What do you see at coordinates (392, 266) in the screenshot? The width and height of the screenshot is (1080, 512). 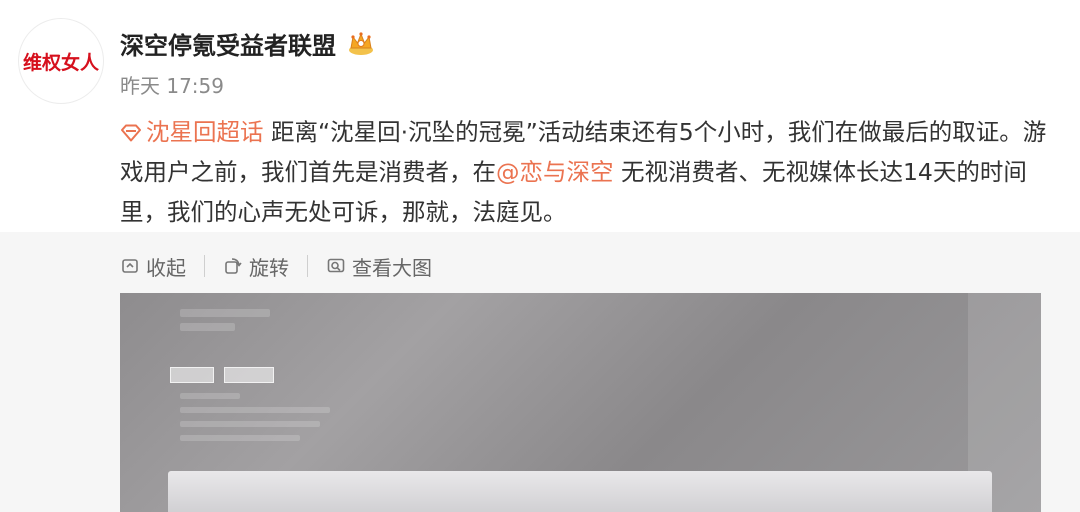 I see `view-large-label: 查看大图` at bounding box center [392, 266].